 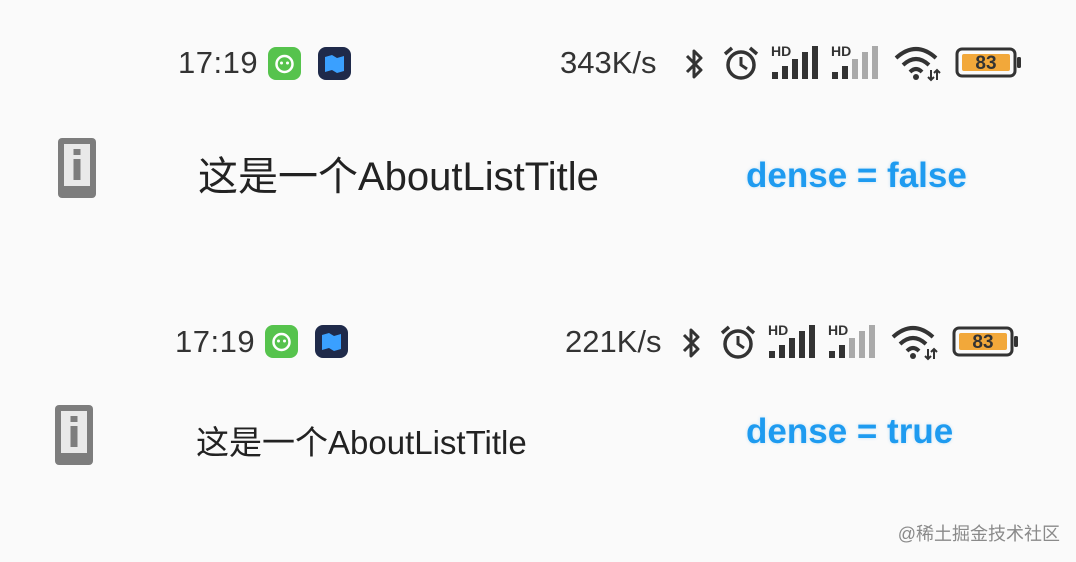 What do you see at coordinates (613, 341) in the screenshot?
I see `network-speed: 221K/s` at bounding box center [613, 341].